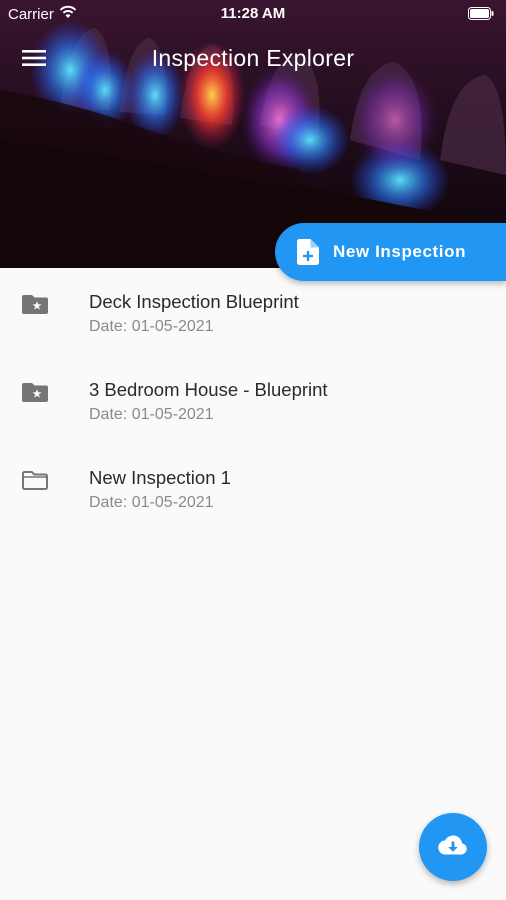 The width and height of the screenshot is (506, 900). Describe the element at coordinates (308, 252) in the screenshot. I see `file-add-icon` at that location.